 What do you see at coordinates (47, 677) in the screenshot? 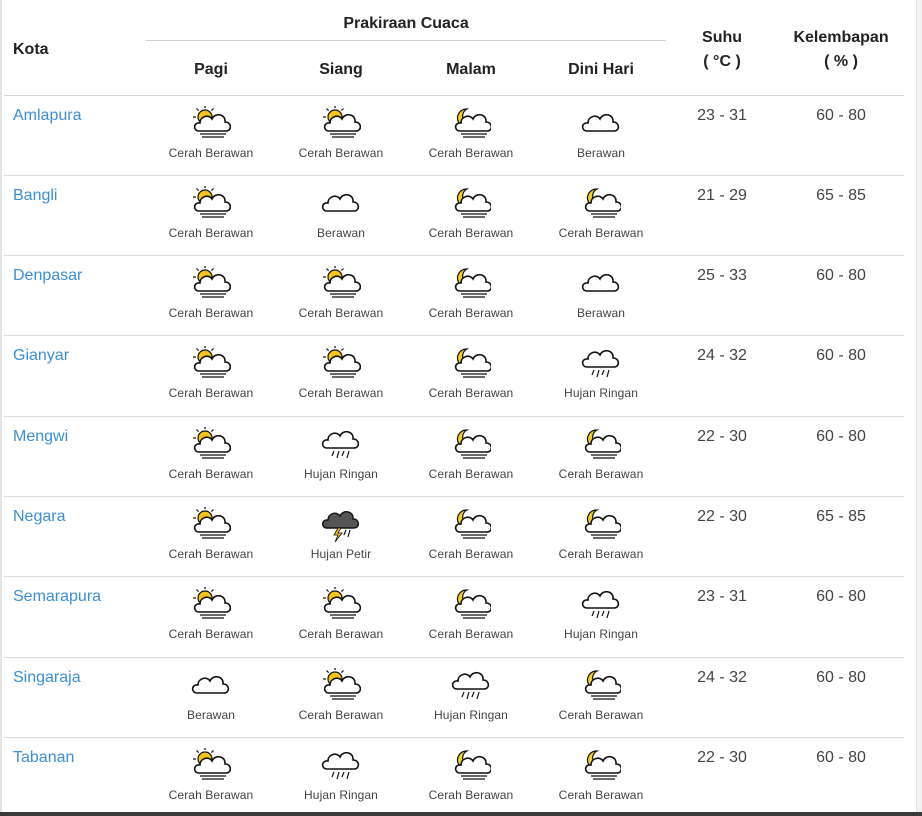
I see `city-link: Singaraja` at bounding box center [47, 677].